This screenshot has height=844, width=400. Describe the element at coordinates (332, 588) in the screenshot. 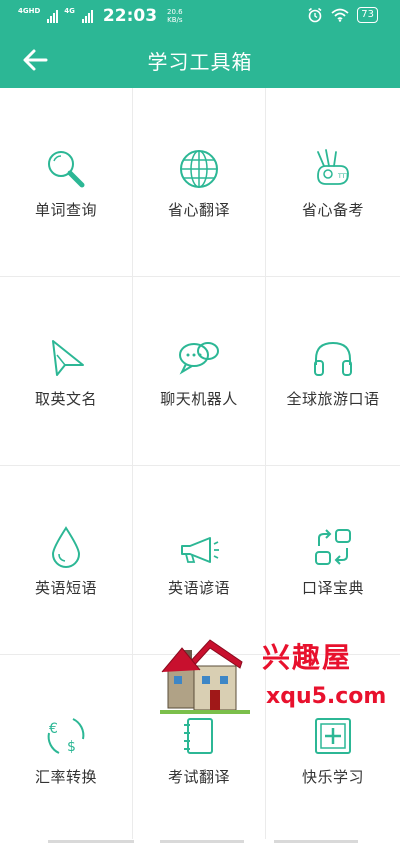

I see `tool-label: 口译宝典` at that location.